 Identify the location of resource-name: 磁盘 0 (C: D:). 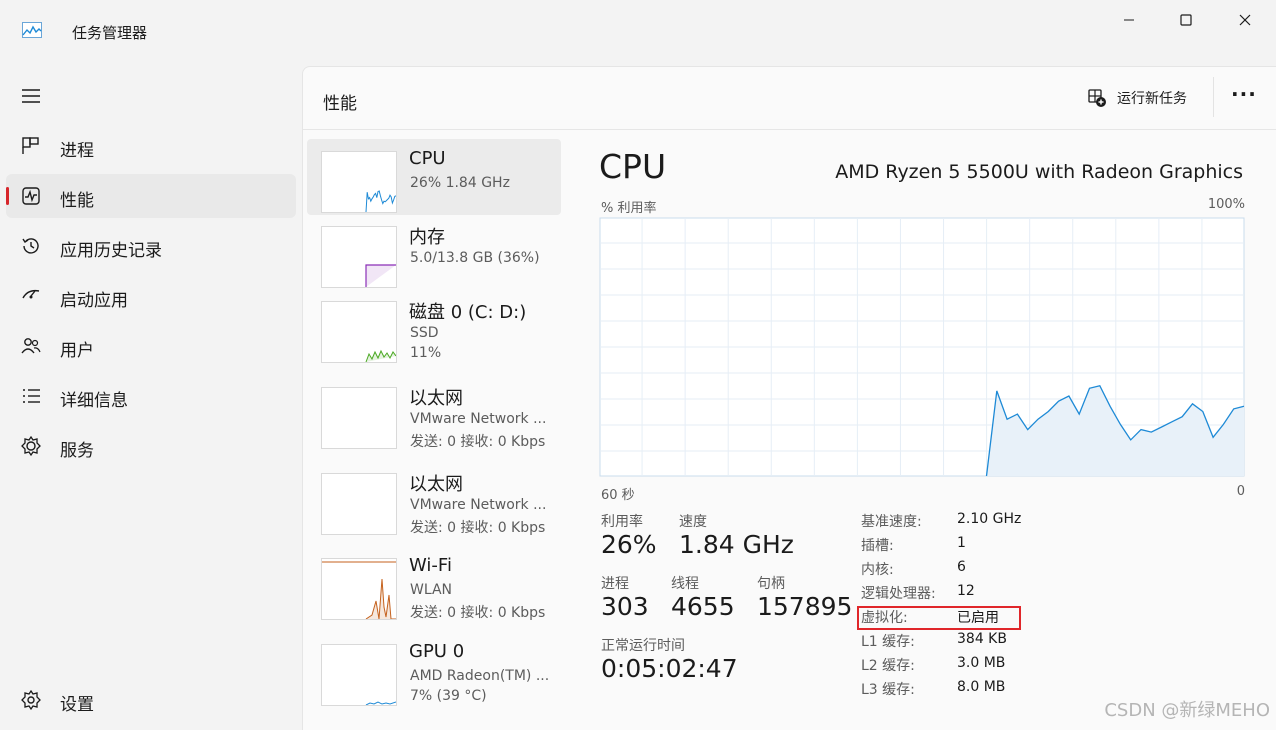
(468, 312).